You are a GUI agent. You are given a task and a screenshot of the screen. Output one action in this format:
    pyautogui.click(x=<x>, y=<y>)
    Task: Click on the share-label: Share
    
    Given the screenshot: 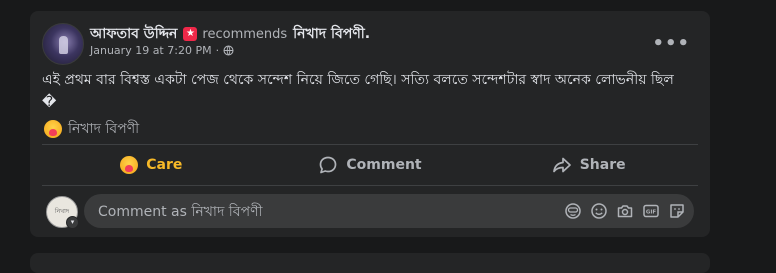 What is the action you would take?
    pyautogui.click(x=602, y=165)
    